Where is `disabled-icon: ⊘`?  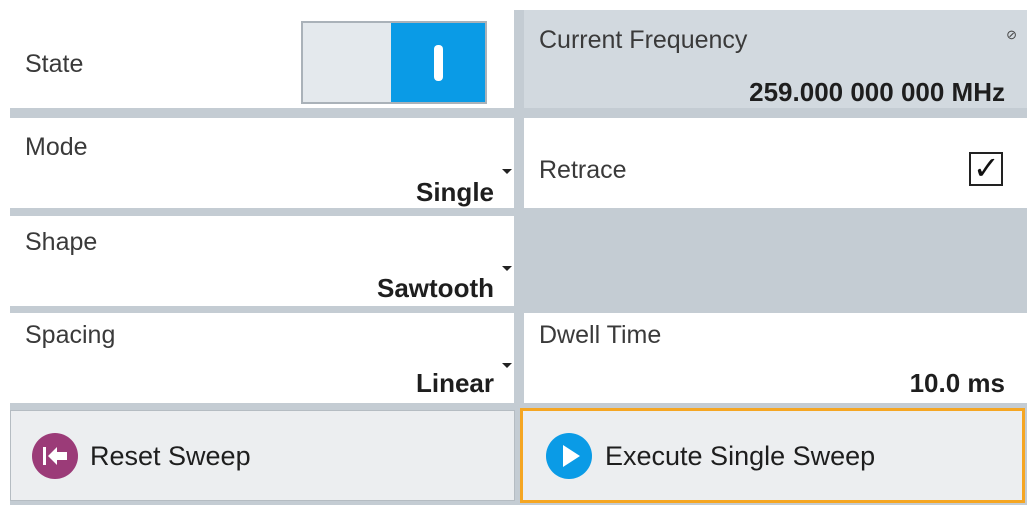
disabled-icon: ⊘ is located at coordinates (1011, 34).